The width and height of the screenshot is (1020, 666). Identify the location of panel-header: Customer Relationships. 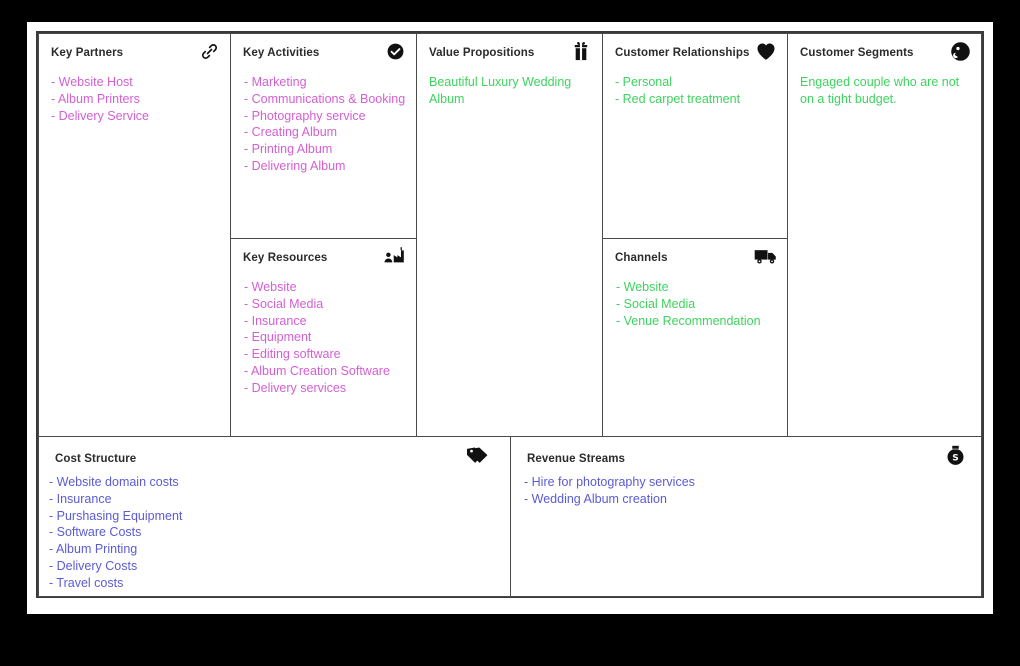
(695, 49).